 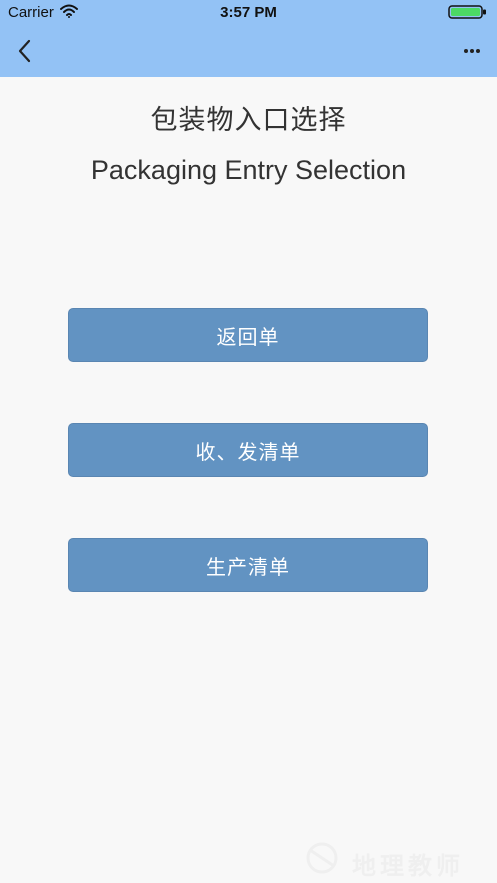 I want to click on back-button, so click(x=25, y=51).